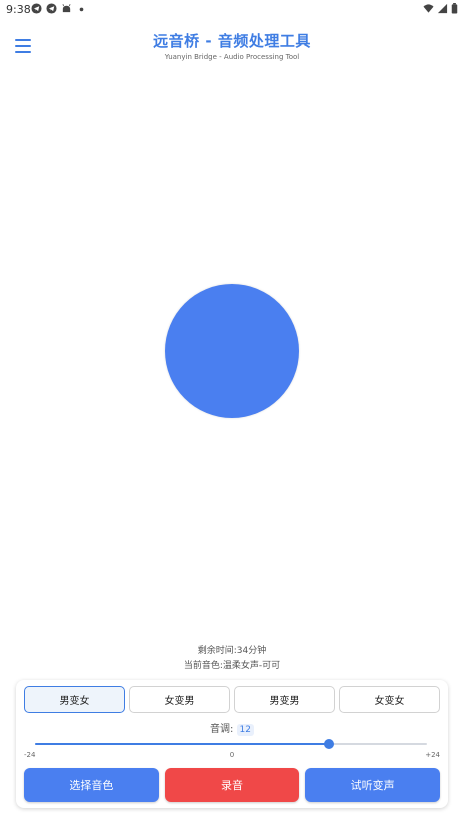 The image size is (464, 825). I want to click on pitch-label: 音调:, so click(221, 729).